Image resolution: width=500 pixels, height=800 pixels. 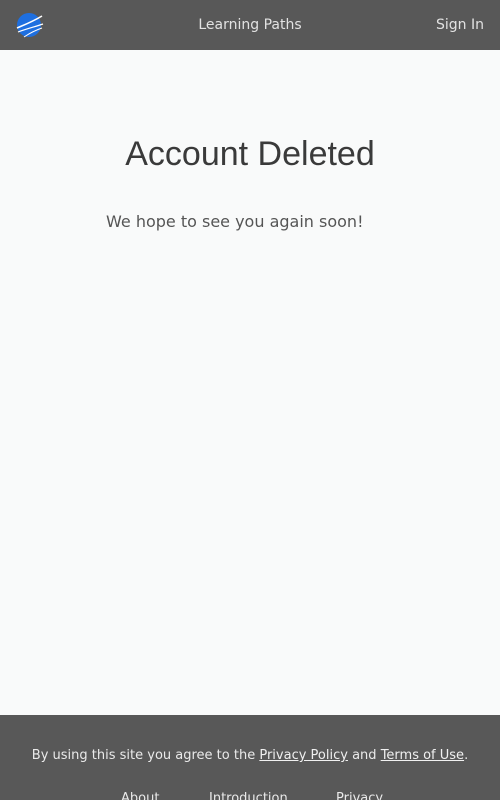 I want to click on agree-and: and, so click(x=364, y=755).